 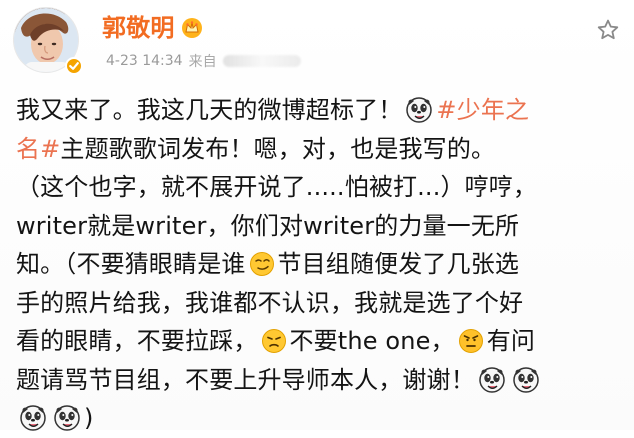 I want to click on post-line-4: writer就是writer，你们对writer的力量一无所, so click(x=317, y=226).